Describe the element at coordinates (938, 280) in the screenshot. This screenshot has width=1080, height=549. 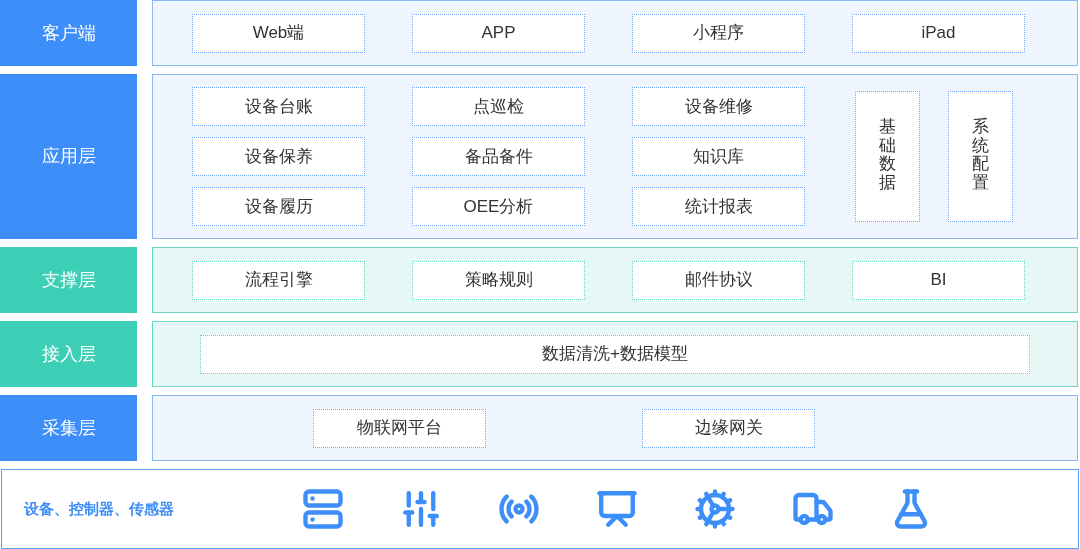
I see `module-box: BI` at that location.